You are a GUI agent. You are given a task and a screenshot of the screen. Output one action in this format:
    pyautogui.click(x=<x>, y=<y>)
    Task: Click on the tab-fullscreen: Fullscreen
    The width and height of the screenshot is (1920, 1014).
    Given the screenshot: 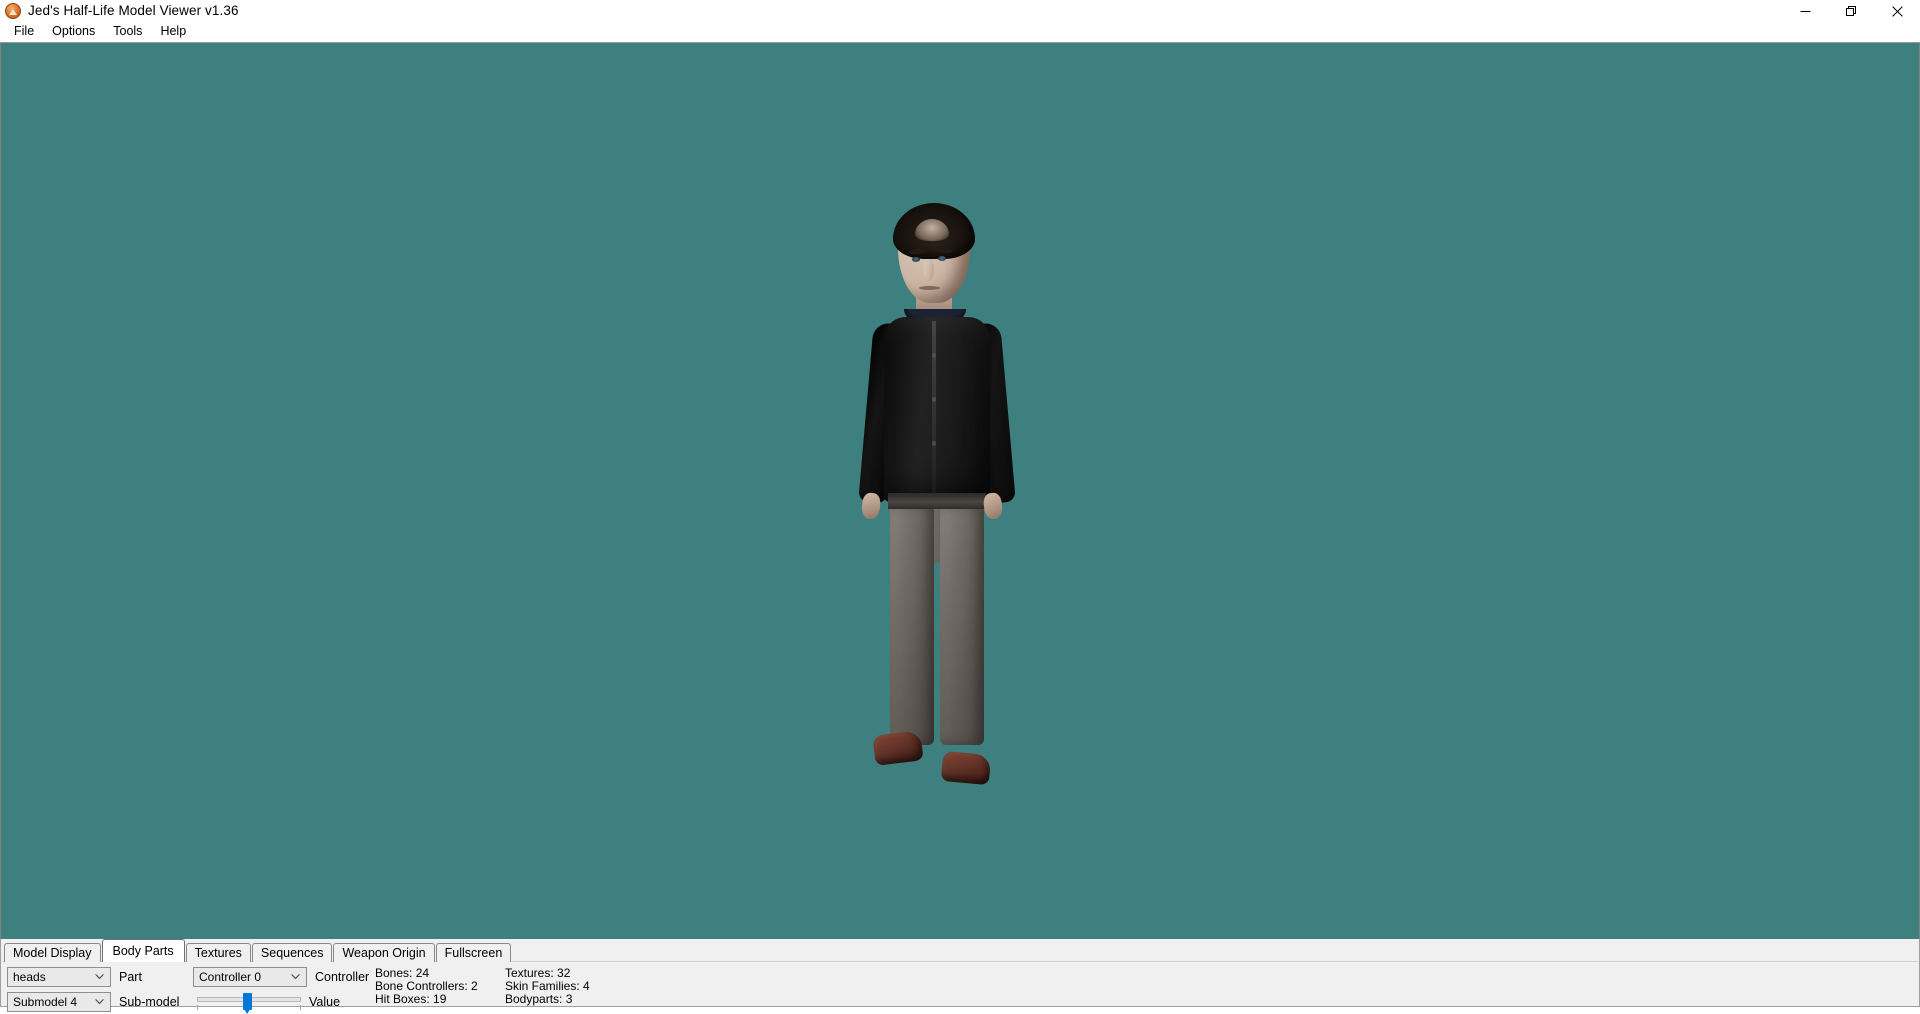 What is the action you would take?
    pyautogui.click(x=473, y=952)
    